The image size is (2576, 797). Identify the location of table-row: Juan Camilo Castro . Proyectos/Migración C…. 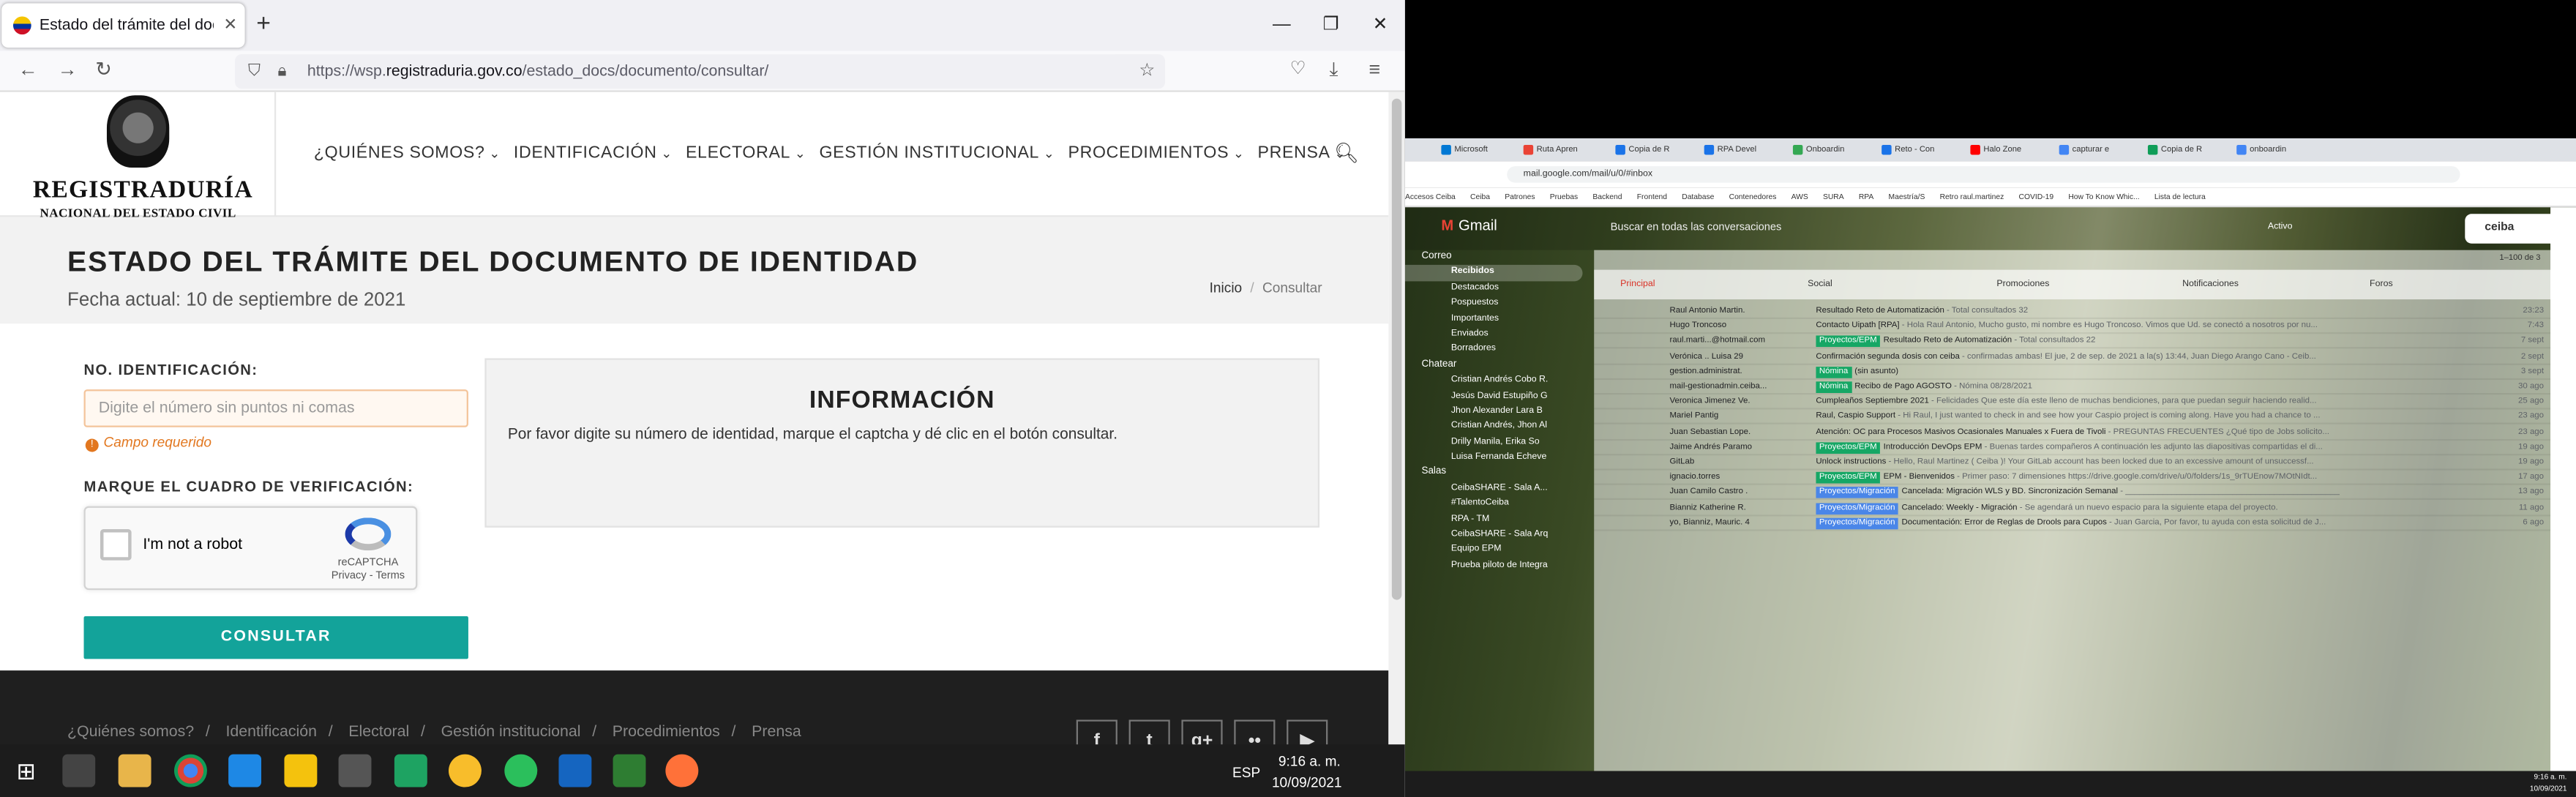
(2075, 493).